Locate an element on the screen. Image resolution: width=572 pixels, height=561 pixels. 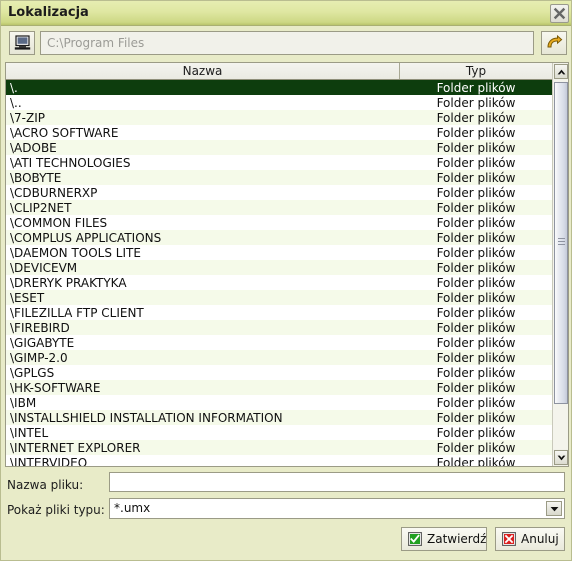
cell-name: \DRERYK PRAKTYKA is located at coordinates (68, 282).